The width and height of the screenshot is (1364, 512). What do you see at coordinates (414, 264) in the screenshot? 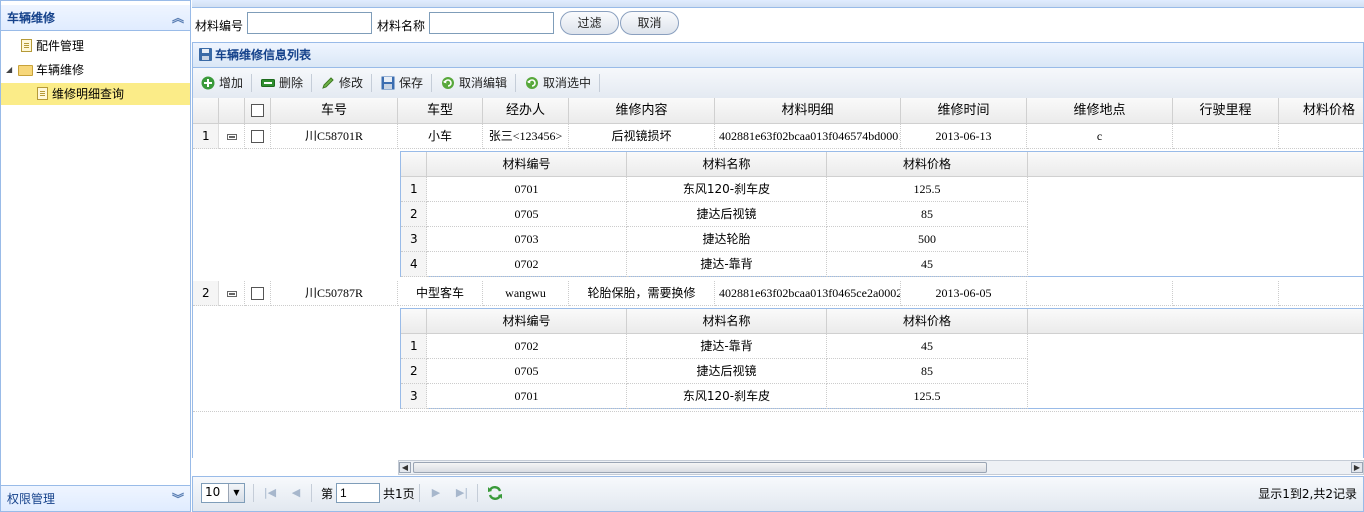
I see `sub-row-number: 4` at bounding box center [414, 264].